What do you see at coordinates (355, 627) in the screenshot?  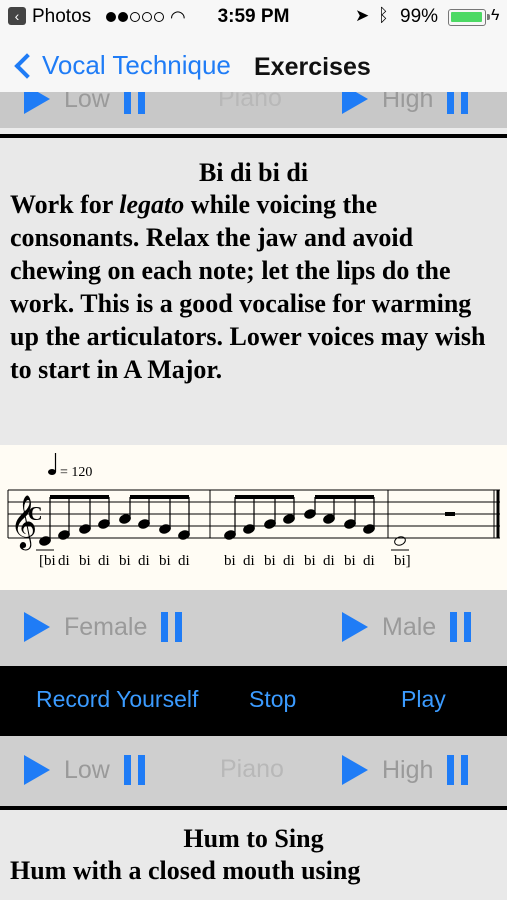 I see `play-male-icon` at bounding box center [355, 627].